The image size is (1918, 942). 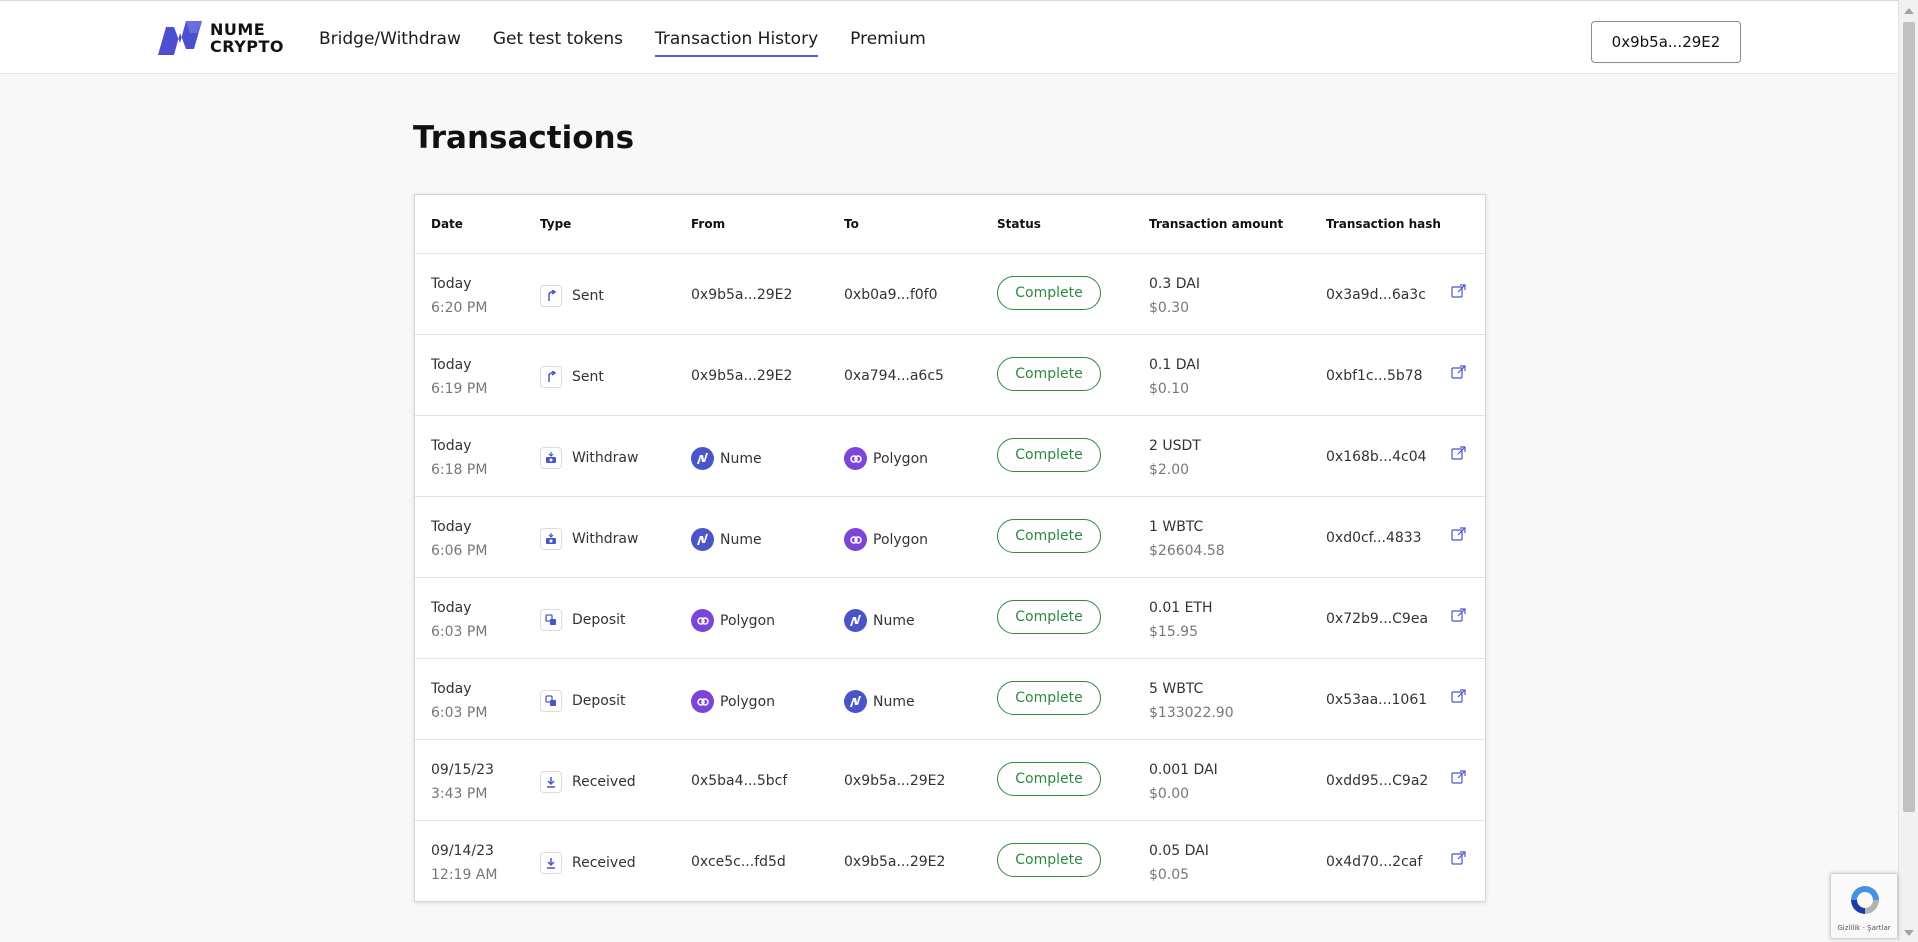 I want to click on amount-value: 0.05 DAI, so click(x=1179, y=851).